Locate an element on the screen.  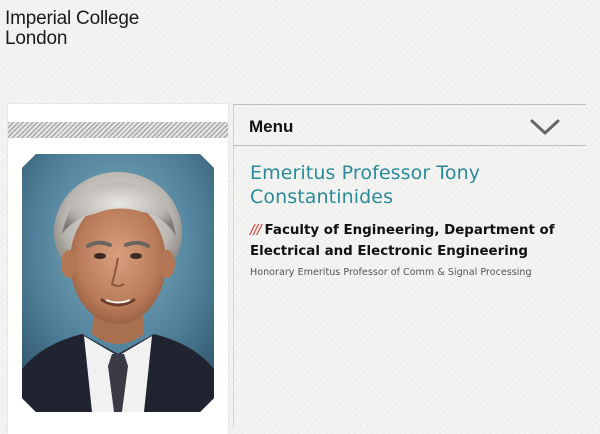
logo-line-2: London is located at coordinates (36, 38).